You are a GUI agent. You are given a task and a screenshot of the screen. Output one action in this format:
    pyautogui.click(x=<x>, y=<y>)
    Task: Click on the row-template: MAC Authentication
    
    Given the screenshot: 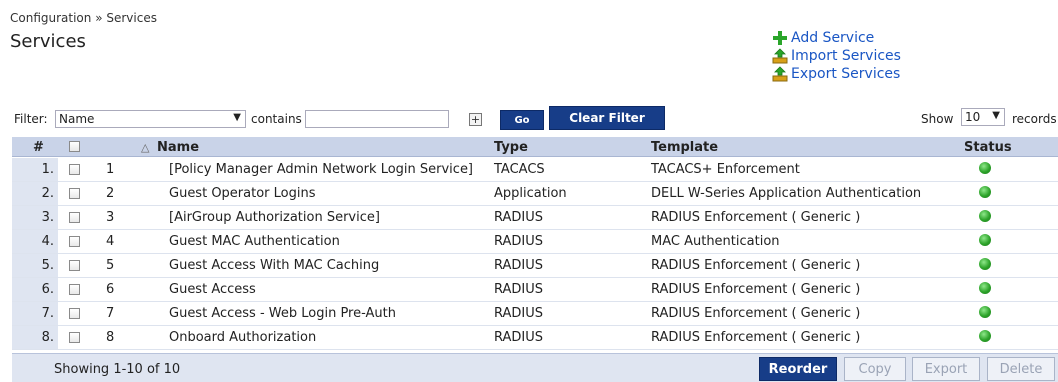 What is the action you would take?
    pyautogui.click(x=715, y=241)
    